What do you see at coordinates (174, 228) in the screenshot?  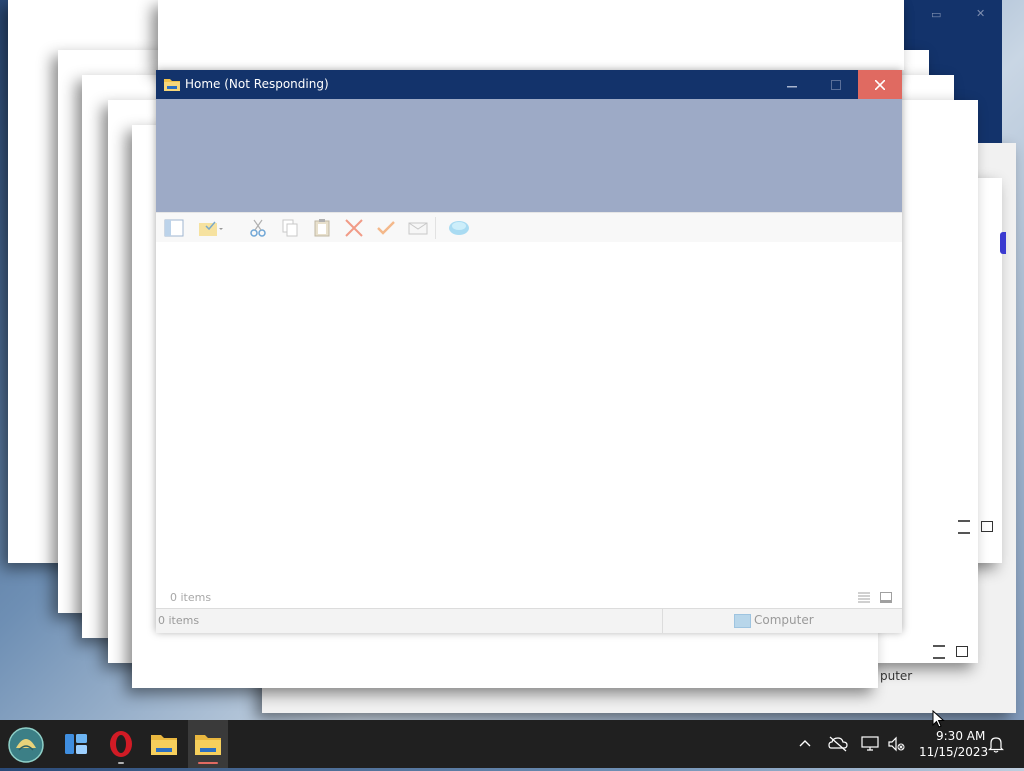 I see `navigation-pane-icon` at bounding box center [174, 228].